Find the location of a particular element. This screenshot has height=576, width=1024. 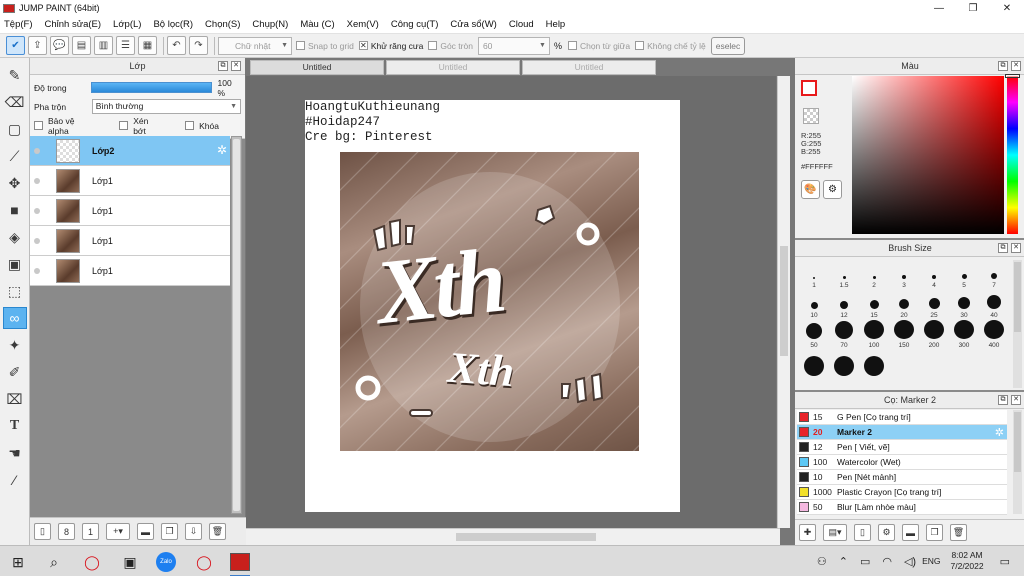

blend-mode-select: Bình thường ▼ is located at coordinates (166, 106).